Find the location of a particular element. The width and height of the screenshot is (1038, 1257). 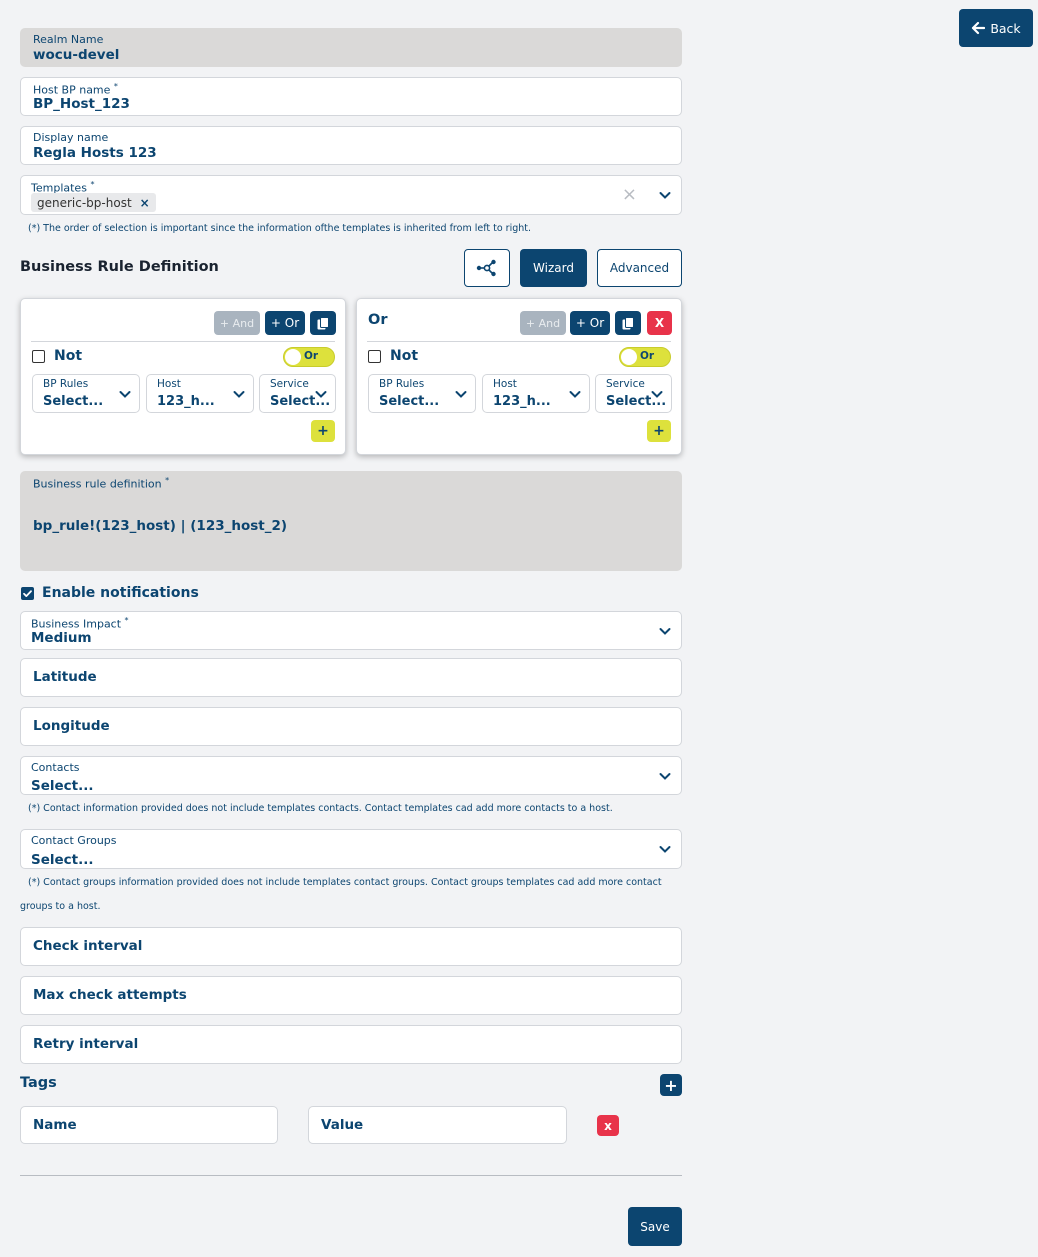

wizard-button: Wizard is located at coordinates (553, 268).